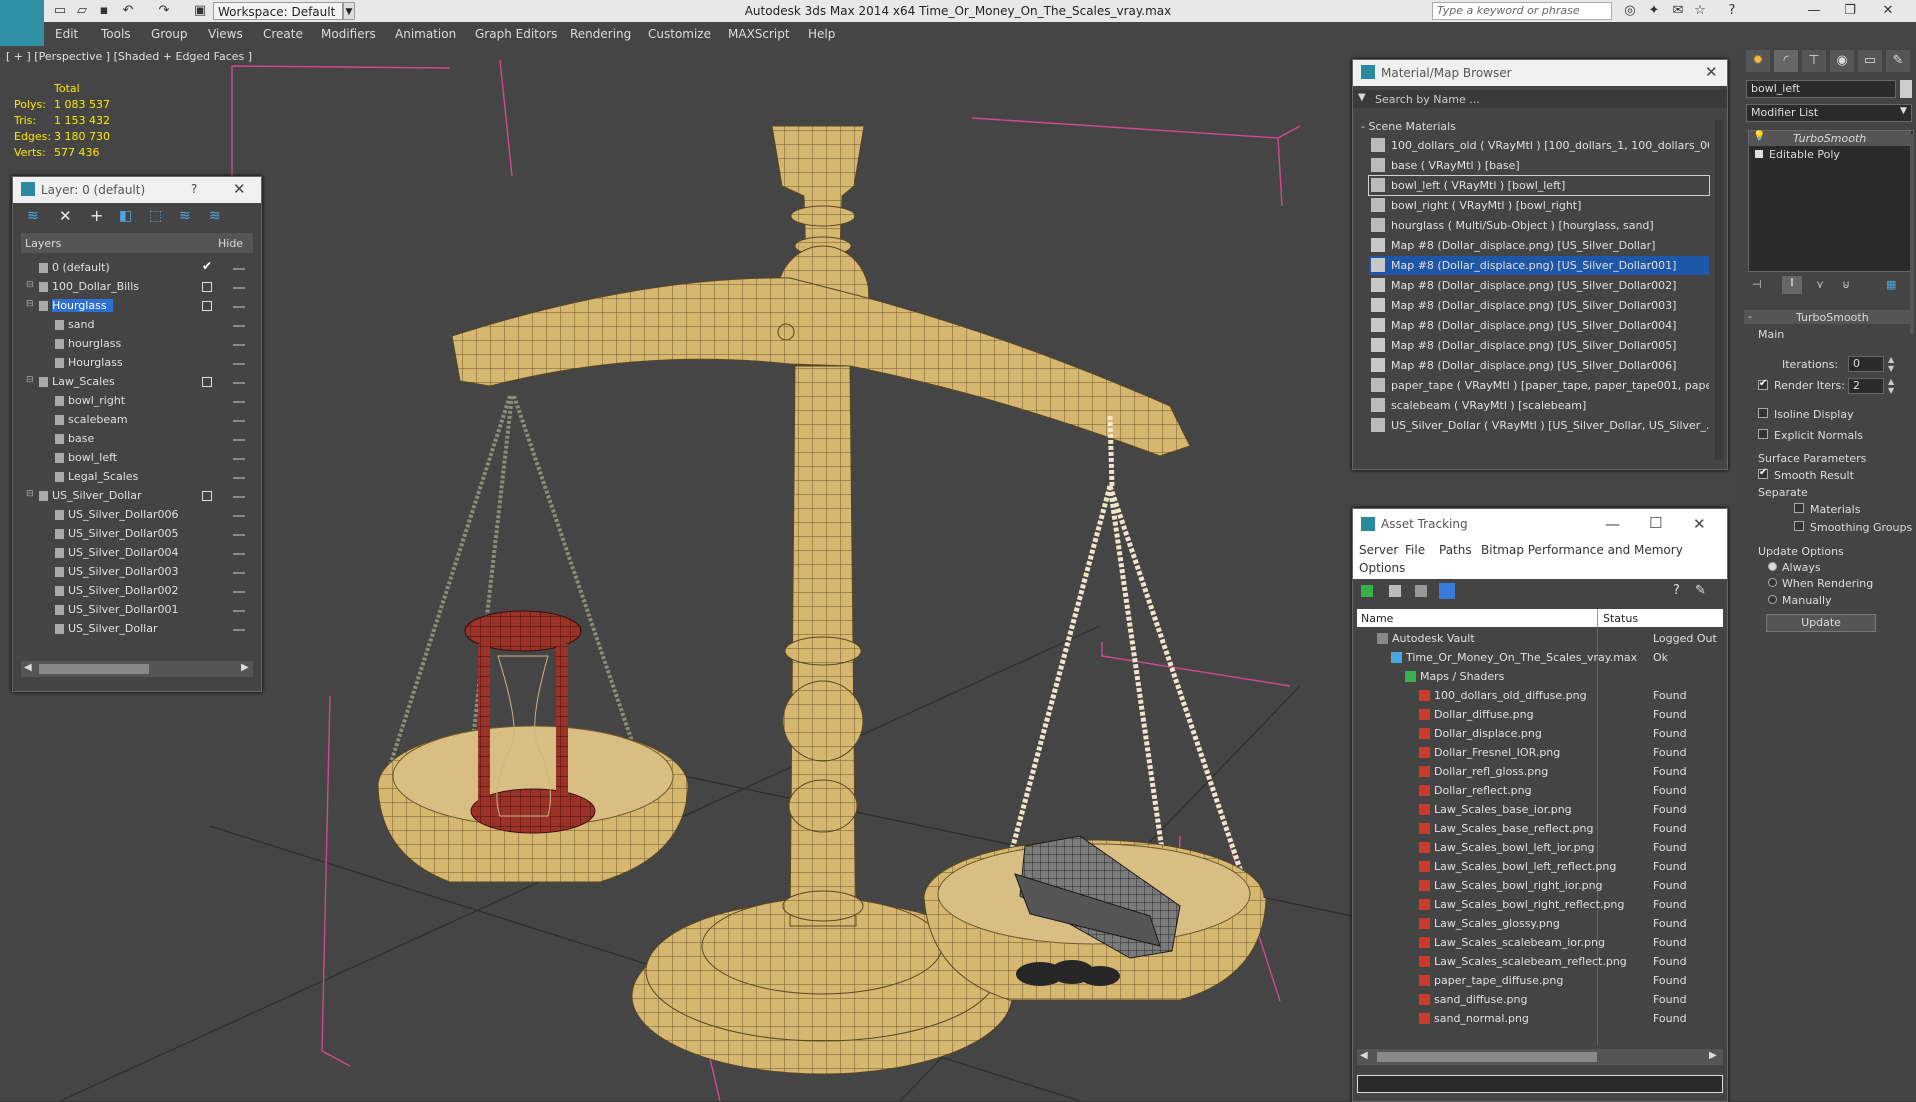 The height and width of the screenshot is (1102, 1916). Describe the element at coordinates (1538, 980) in the screenshot. I see `asset-row: paper_tape_diffuse.png Found` at that location.